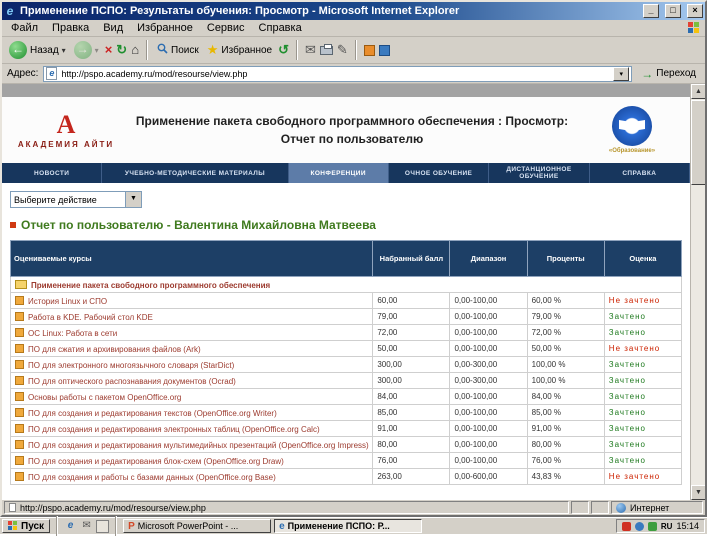  Describe the element at coordinates (565, 258) in the screenshot. I see `column-header: Проценты` at that location.